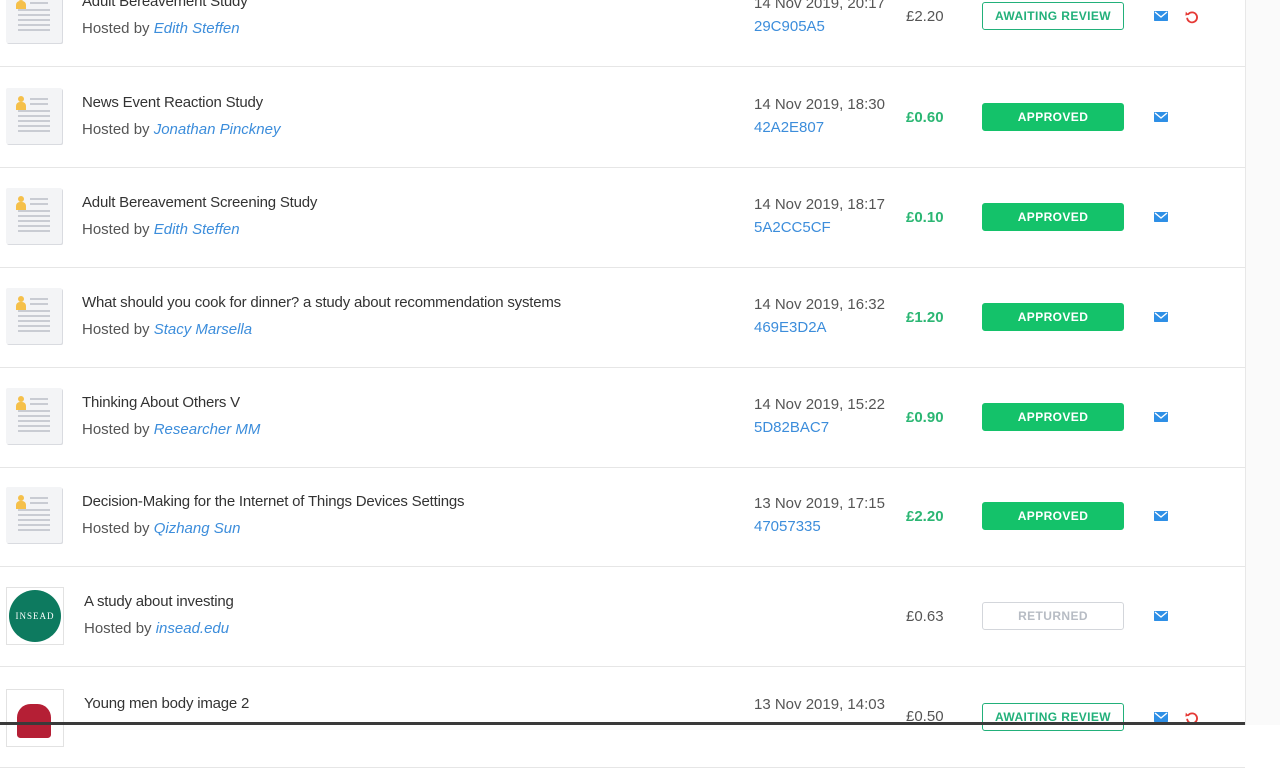 This screenshot has width=1280, height=768. Describe the element at coordinates (167, 703) in the screenshot. I see `study-title: Young men body image 2` at that location.